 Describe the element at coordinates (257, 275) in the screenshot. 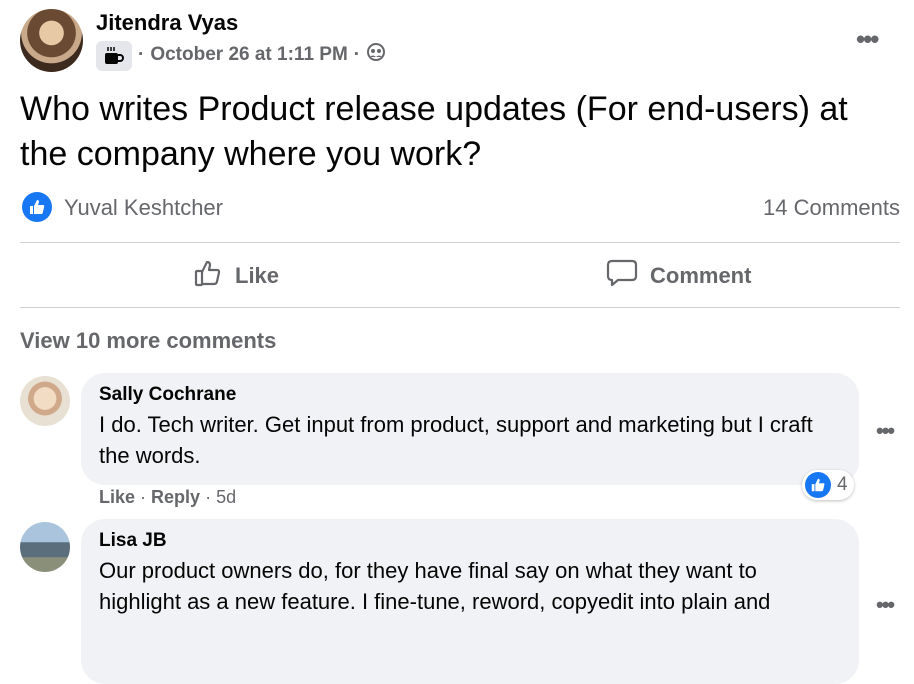

I see `like-button-label: Like` at that location.